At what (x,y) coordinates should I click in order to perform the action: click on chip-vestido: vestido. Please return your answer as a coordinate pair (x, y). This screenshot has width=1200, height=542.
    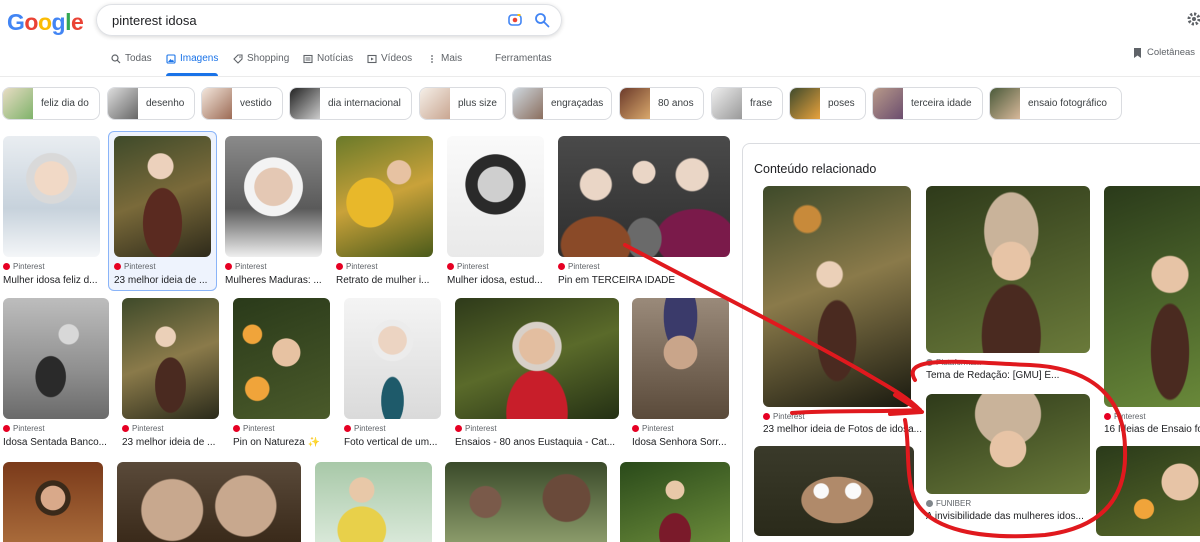
    Looking at the image, I should click on (242, 103).